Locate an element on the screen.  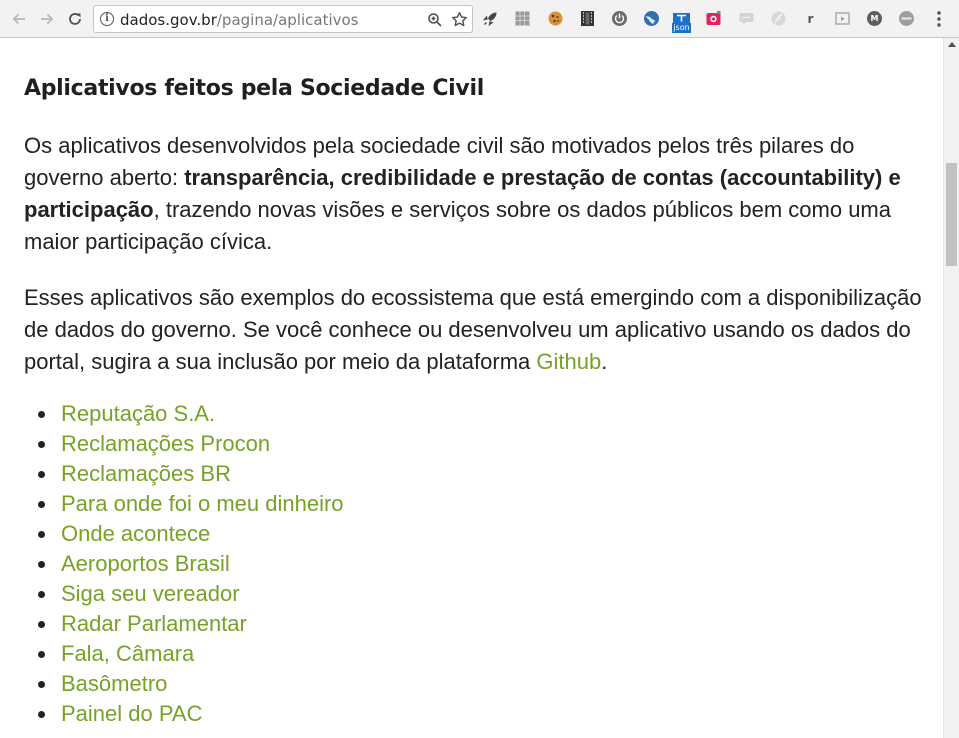
app-link: Painel do PAC is located at coordinates (131, 713).